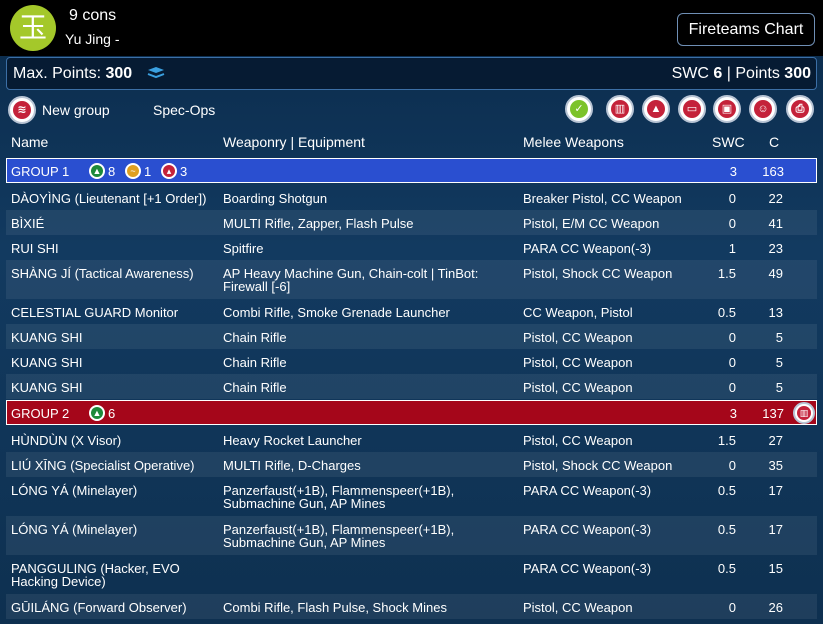  What do you see at coordinates (112, 171) in the screenshot?
I see `order-count: 8` at bounding box center [112, 171].